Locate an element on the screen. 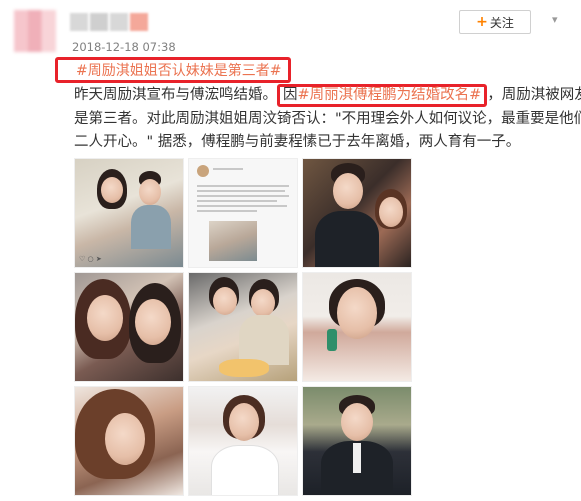  post-line-2: 是第三者。对此周励淇姐姐周汶锜否认："不用理会外人如何议论，最重要是他们 is located at coordinates (327, 118).